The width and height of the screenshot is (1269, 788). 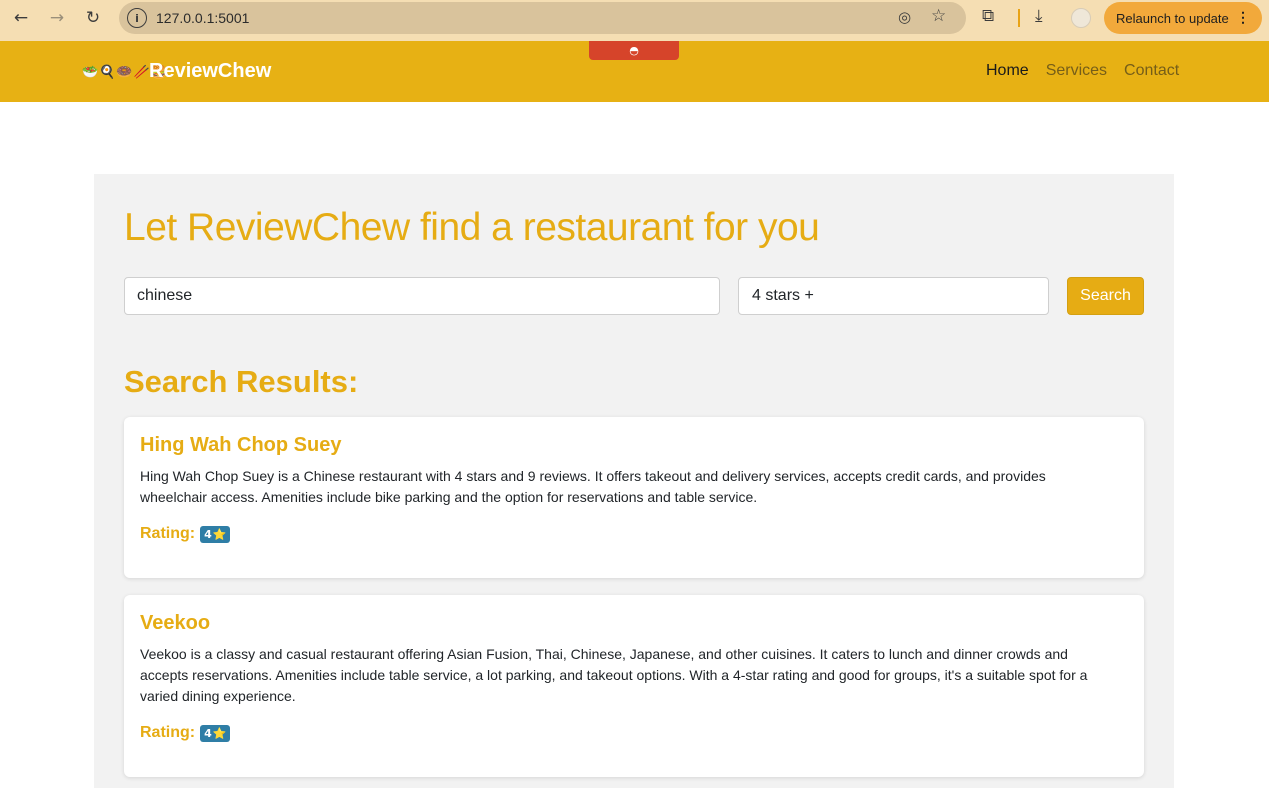 What do you see at coordinates (938, 16) in the screenshot?
I see `bookmark-star-icon: ☆` at bounding box center [938, 16].